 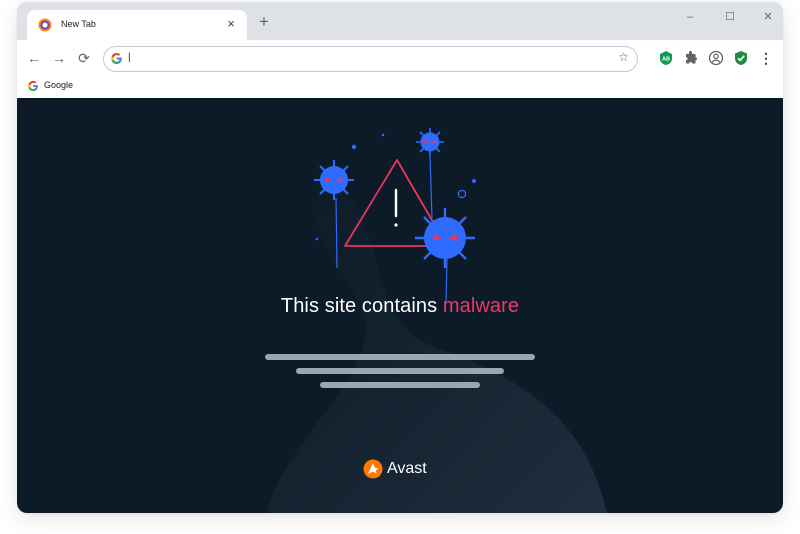 I want to click on profile-icon, so click(x=716, y=58).